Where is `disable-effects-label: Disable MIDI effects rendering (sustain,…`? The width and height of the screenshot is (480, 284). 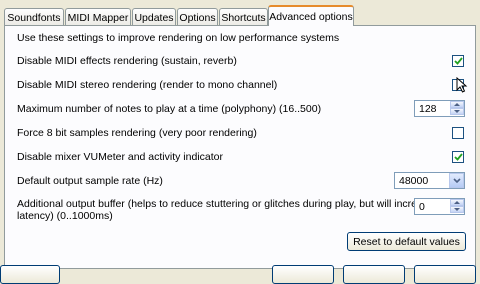 disable-effects-label: Disable MIDI effects rendering (sustain,… is located at coordinates (127, 61).